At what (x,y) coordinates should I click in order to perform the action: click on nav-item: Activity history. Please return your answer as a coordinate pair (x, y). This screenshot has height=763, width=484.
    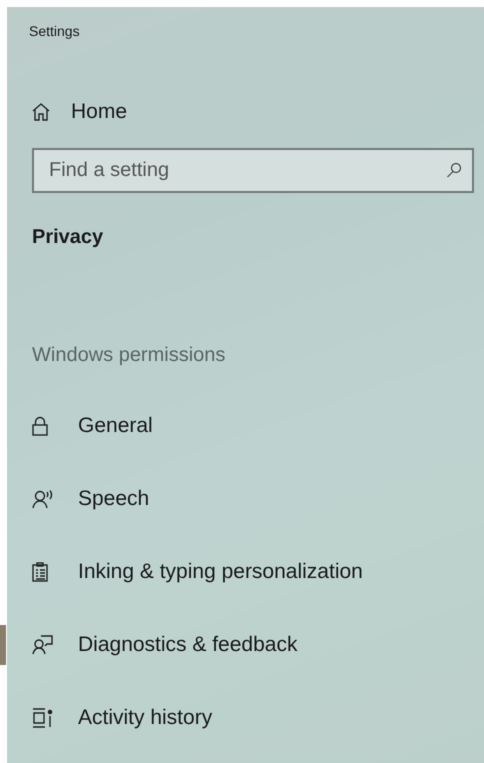
    Looking at the image, I should click on (112, 718).